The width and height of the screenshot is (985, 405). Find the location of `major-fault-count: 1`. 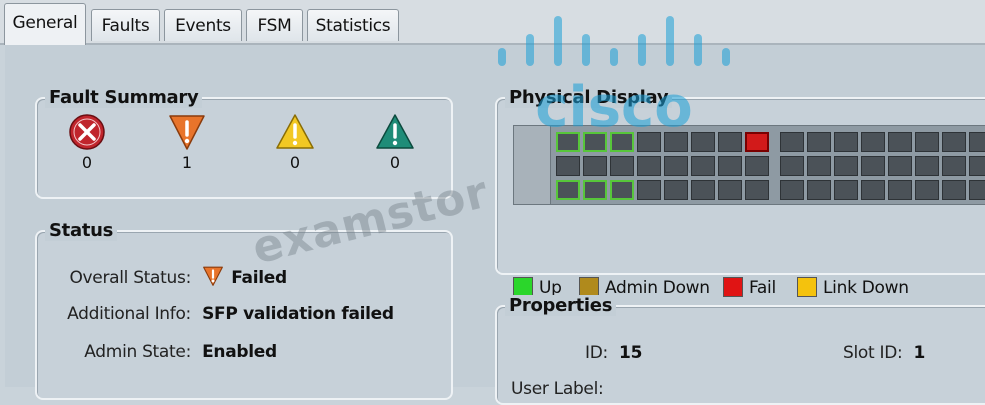

major-fault-count: 1 is located at coordinates (187, 162).